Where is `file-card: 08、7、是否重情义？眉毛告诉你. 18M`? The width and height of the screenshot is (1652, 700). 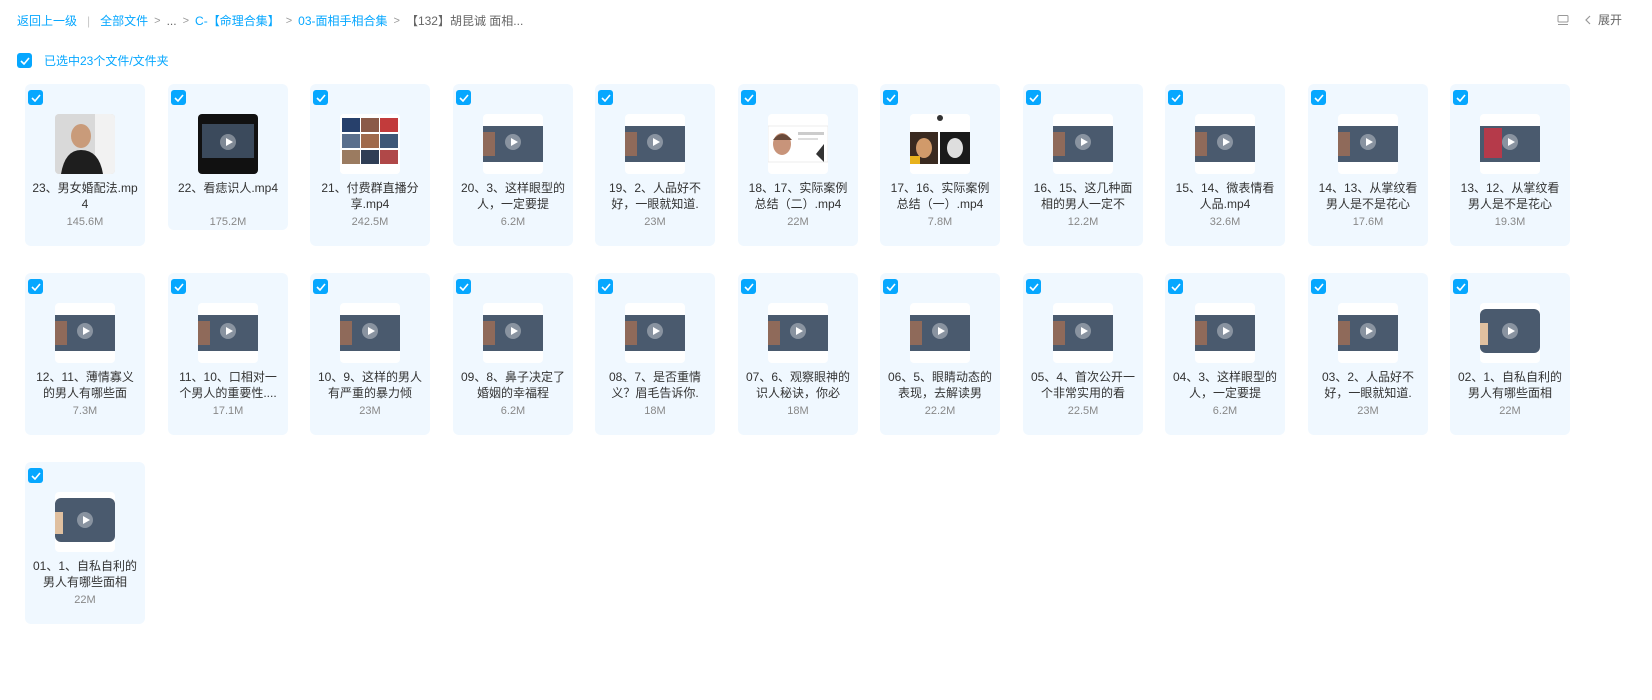 file-card: 08、7、是否重情义？眉毛告诉你. 18M is located at coordinates (655, 354).